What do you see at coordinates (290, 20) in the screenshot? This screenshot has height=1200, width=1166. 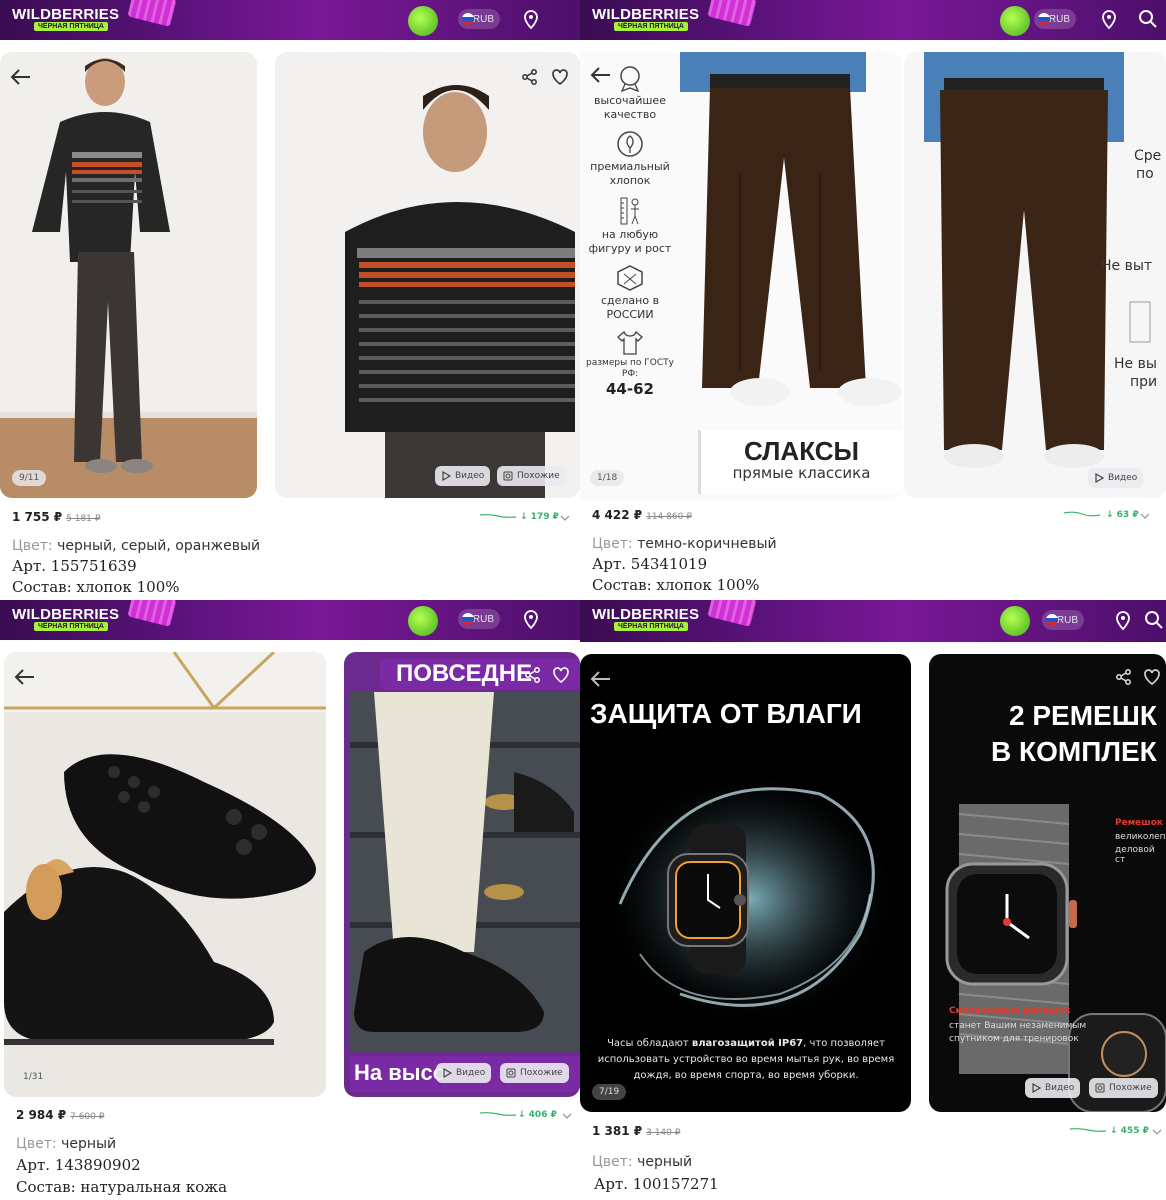 I see `app-header: WILDBERRIES ЧЁРНАЯ ПЯТНИЦА RUB` at bounding box center [290, 20].